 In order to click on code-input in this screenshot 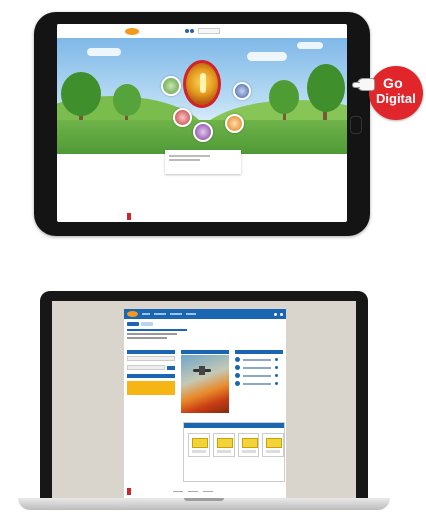, I will do `click(151, 358)`.